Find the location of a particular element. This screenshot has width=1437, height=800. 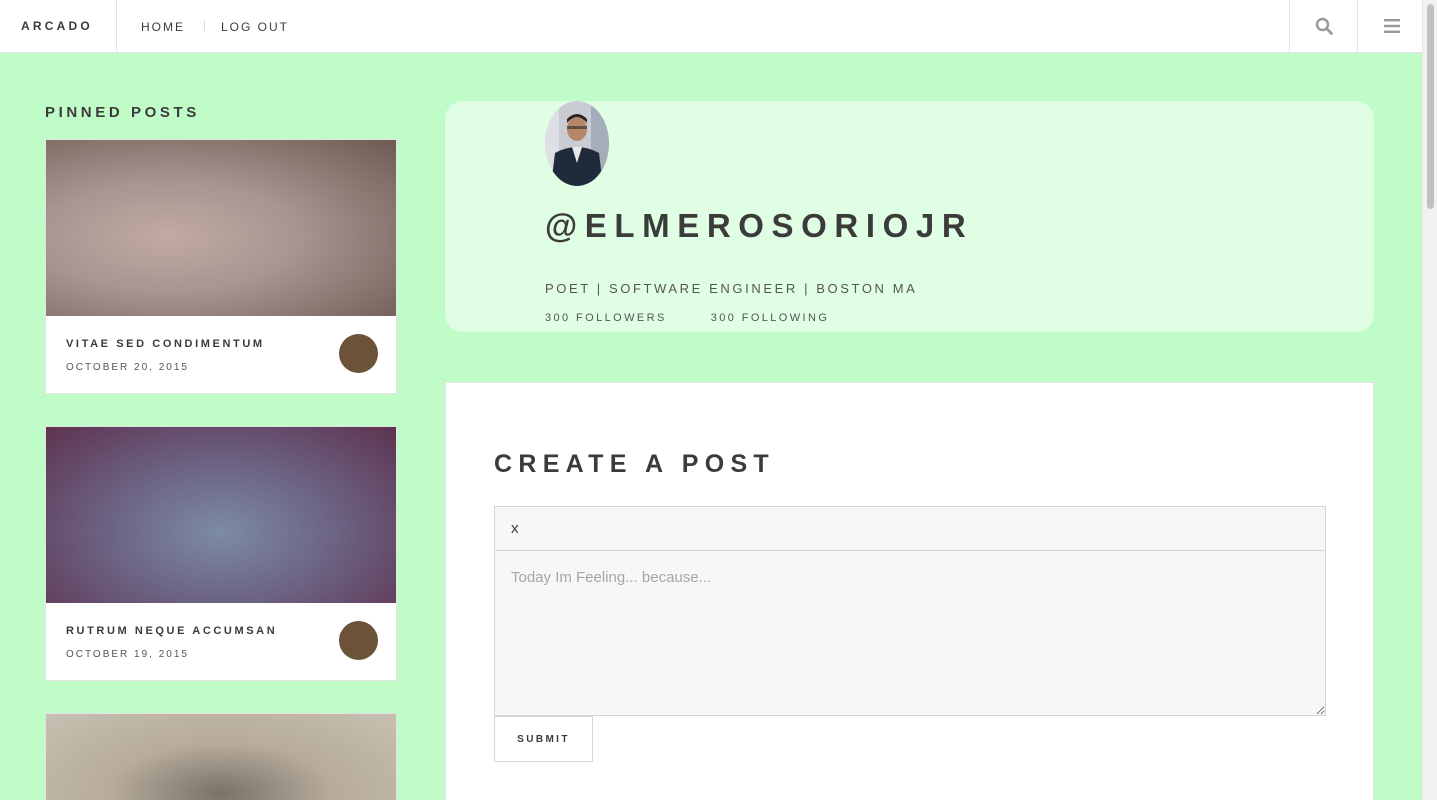

post-info: VITAE SED CONDIMENTUM OCTOBER 20, 2015 is located at coordinates (221, 354).